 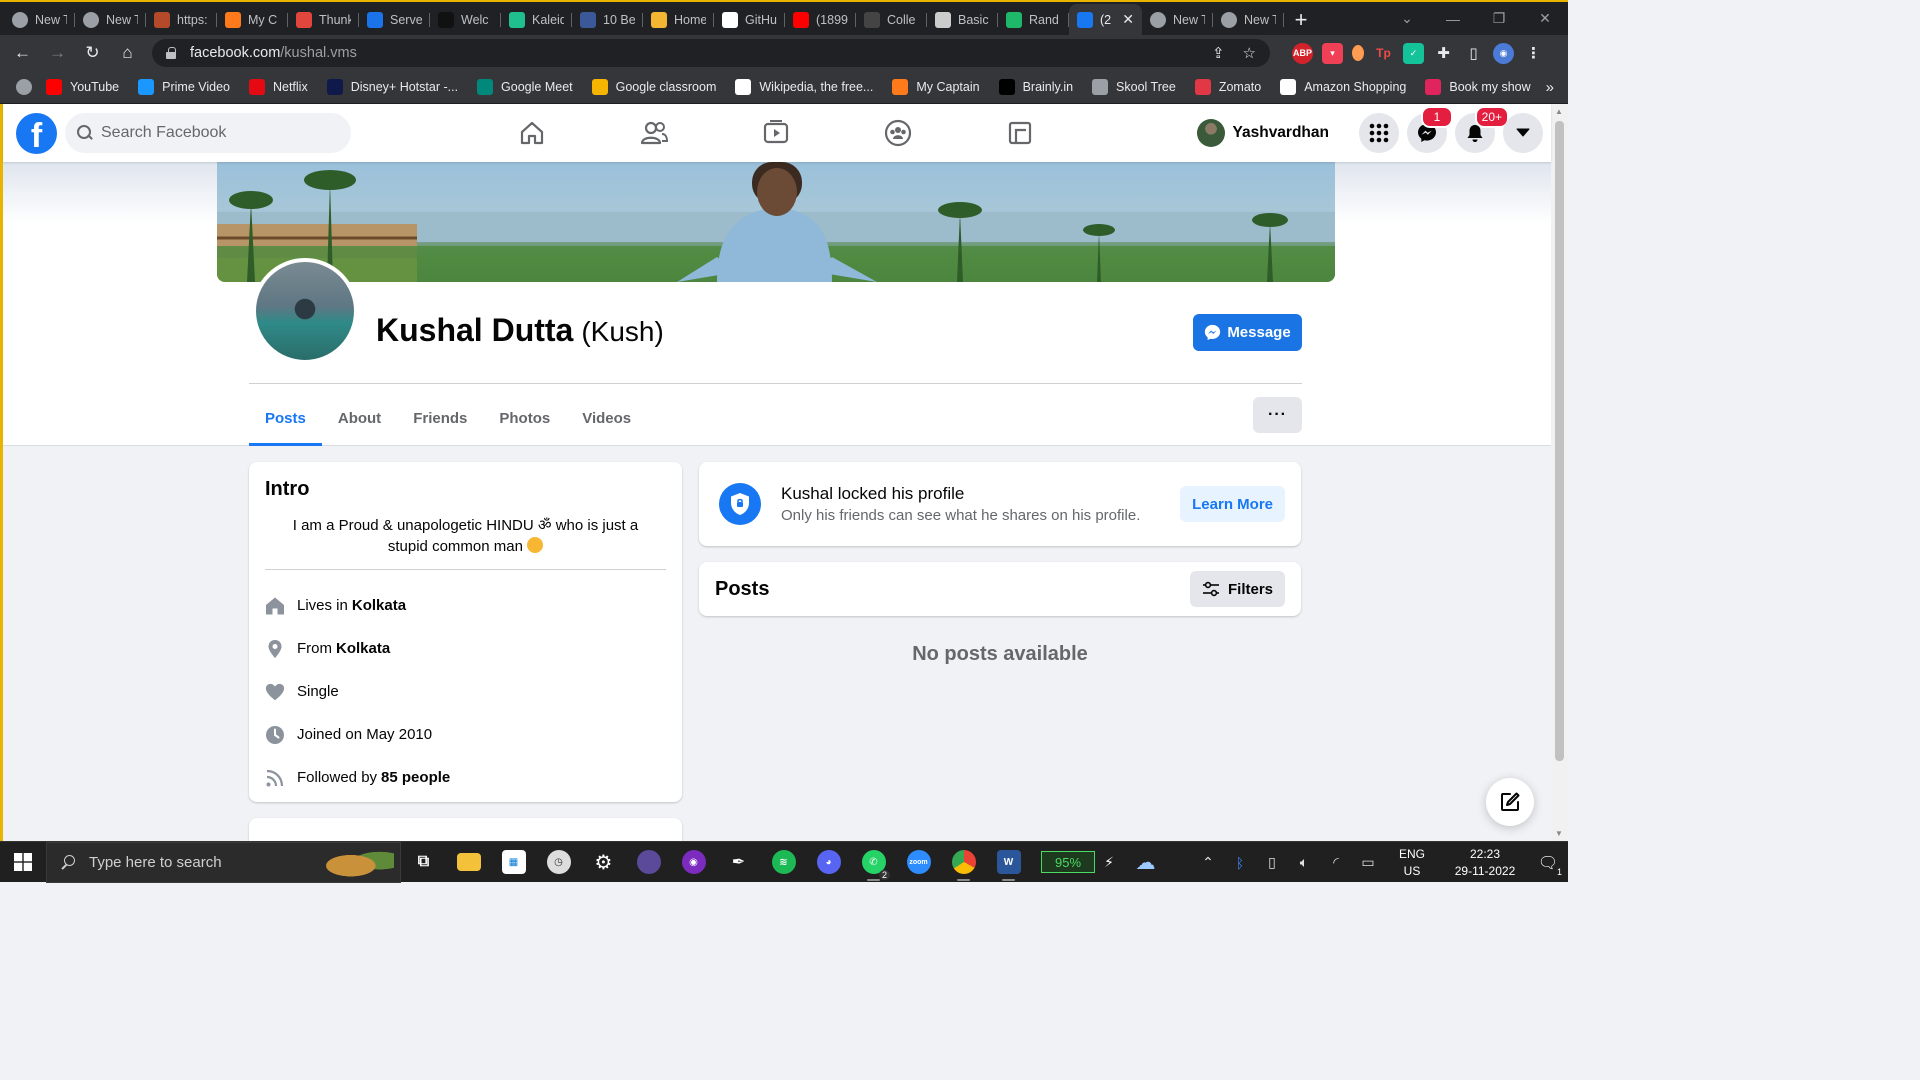 I want to click on bookmark-item: Netflix, so click(x=278, y=87).